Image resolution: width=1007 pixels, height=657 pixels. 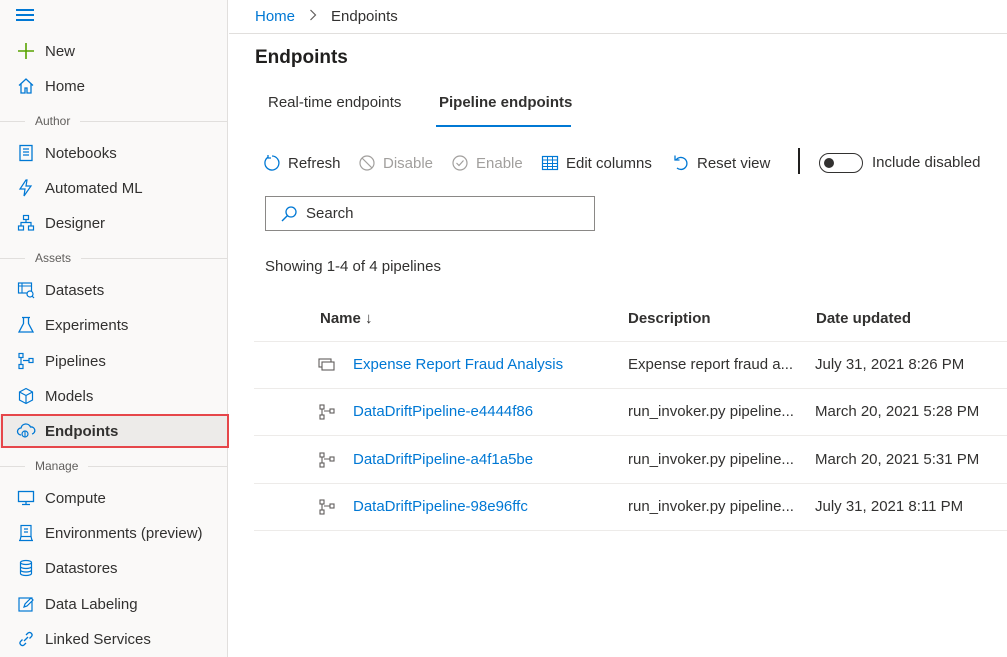 I want to click on sidebar-item-label: Pipelines, so click(x=75, y=361).